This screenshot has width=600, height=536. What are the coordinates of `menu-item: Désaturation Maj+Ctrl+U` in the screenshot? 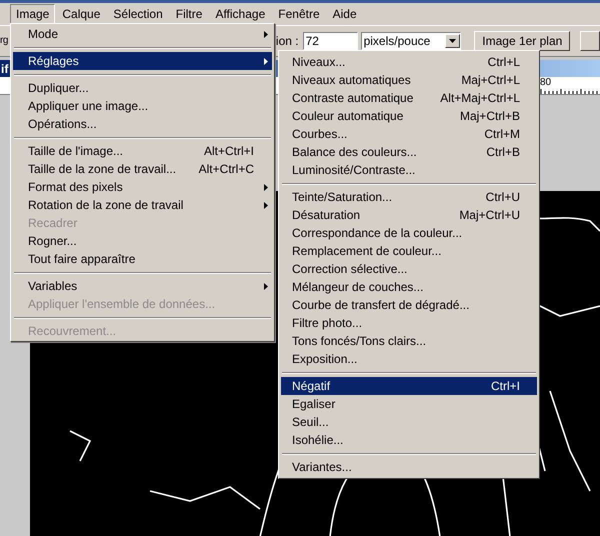 It's located at (409, 215).